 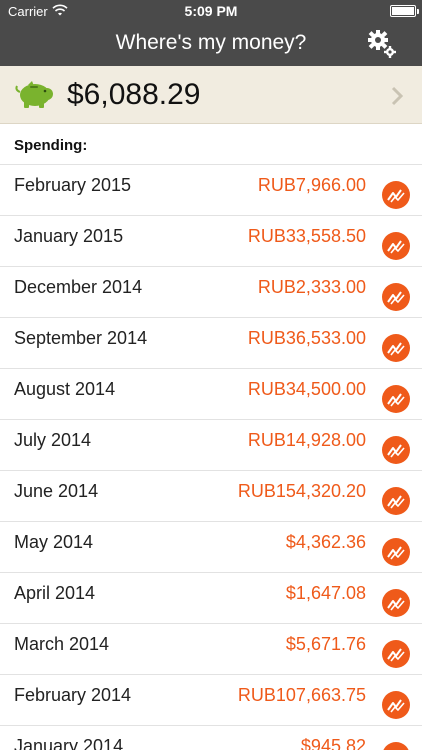 What do you see at coordinates (211, 546) in the screenshot?
I see `list-item: May 2014 $4,362.36` at bounding box center [211, 546].